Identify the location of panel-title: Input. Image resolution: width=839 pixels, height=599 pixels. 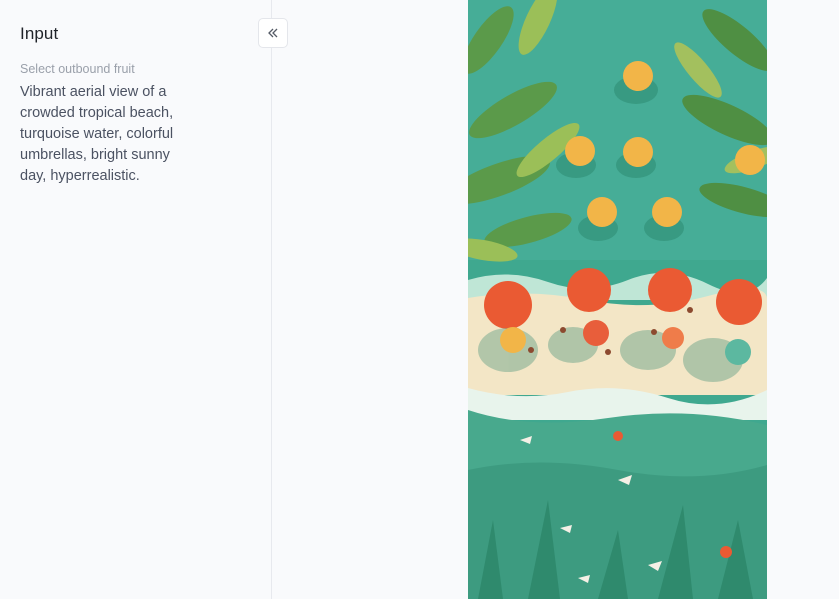
(39, 33).